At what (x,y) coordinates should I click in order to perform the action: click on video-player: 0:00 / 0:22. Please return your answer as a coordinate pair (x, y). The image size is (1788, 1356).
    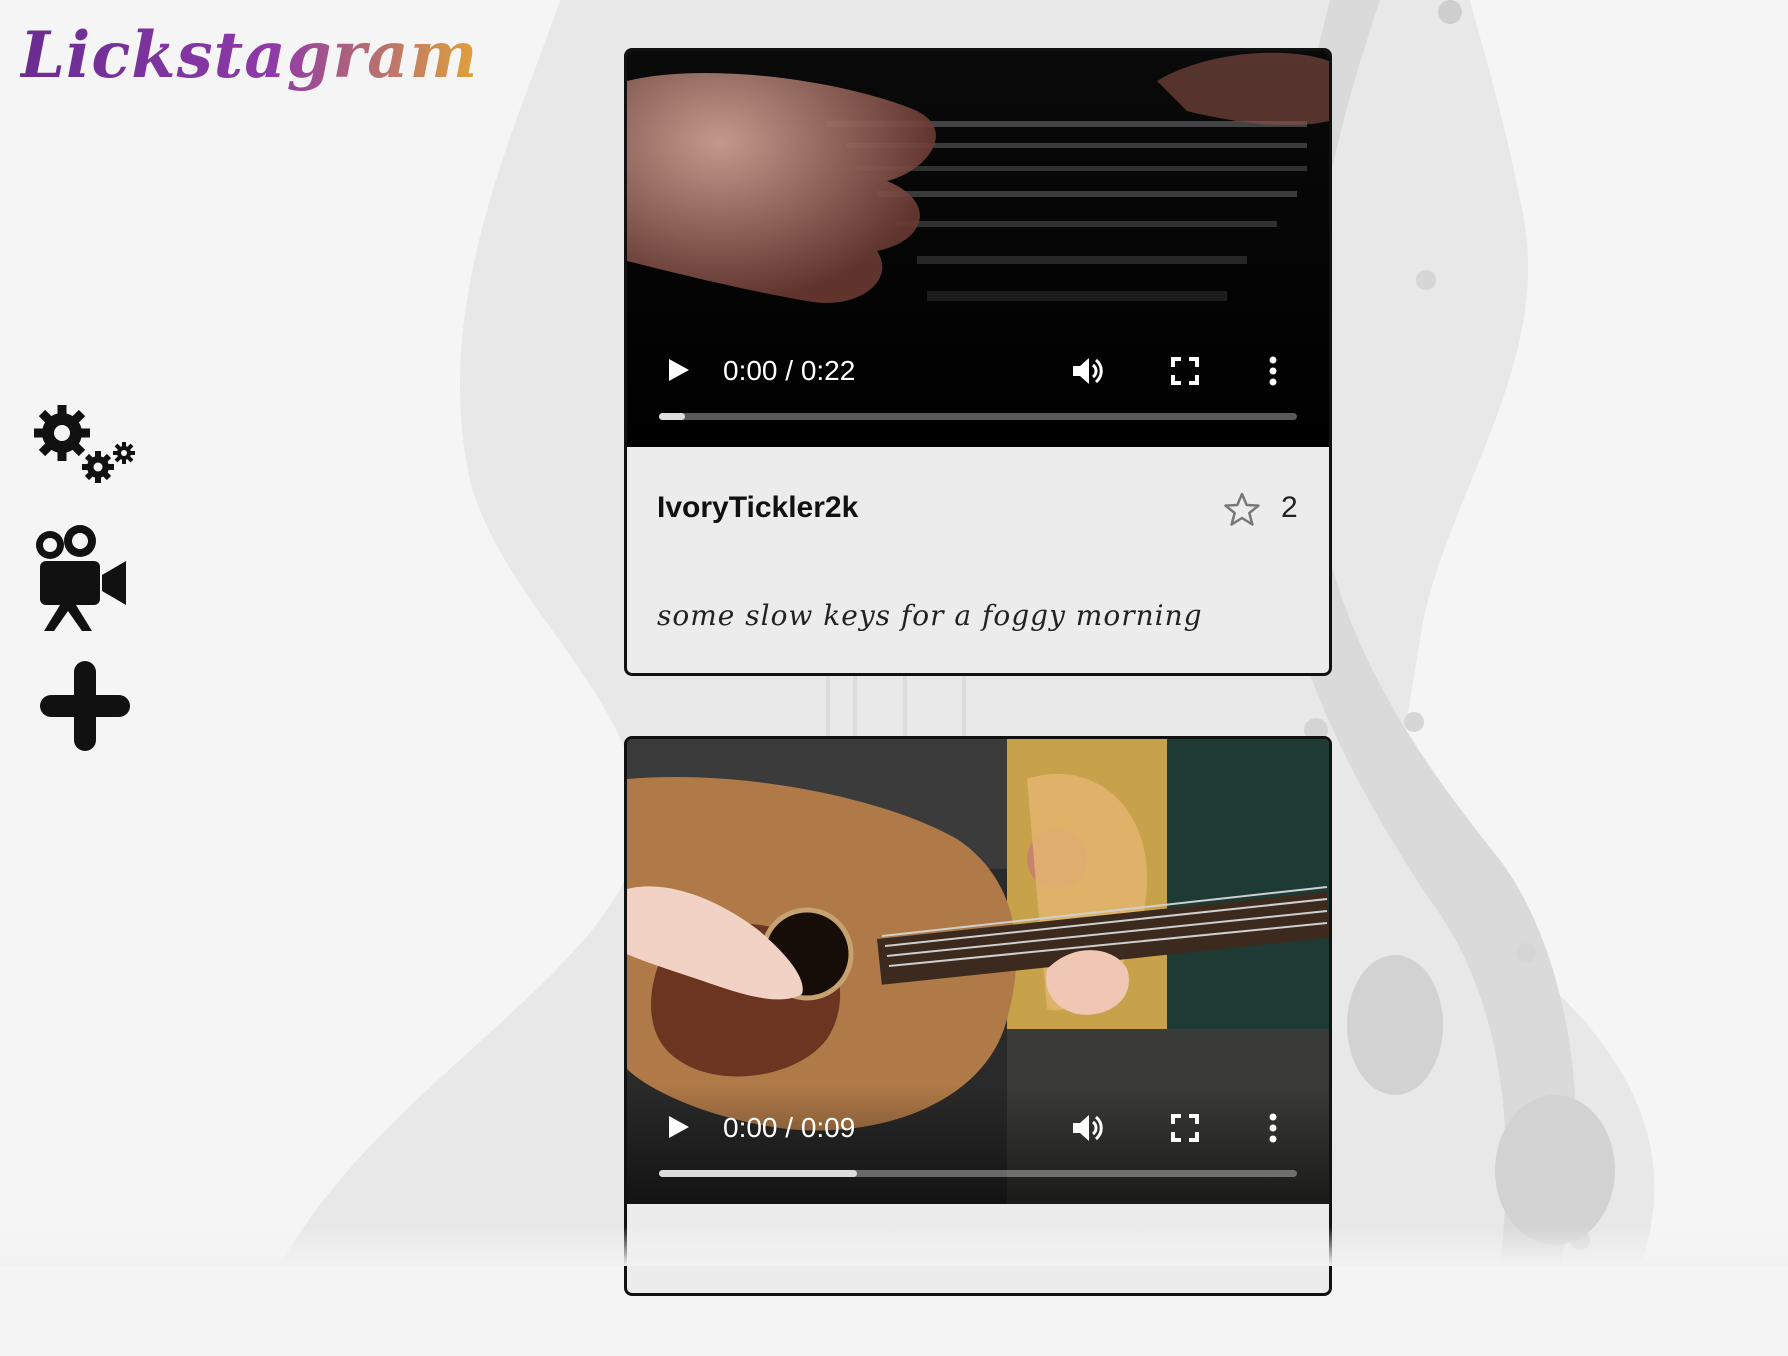
    Looking at the image, I should click on (978, 249).